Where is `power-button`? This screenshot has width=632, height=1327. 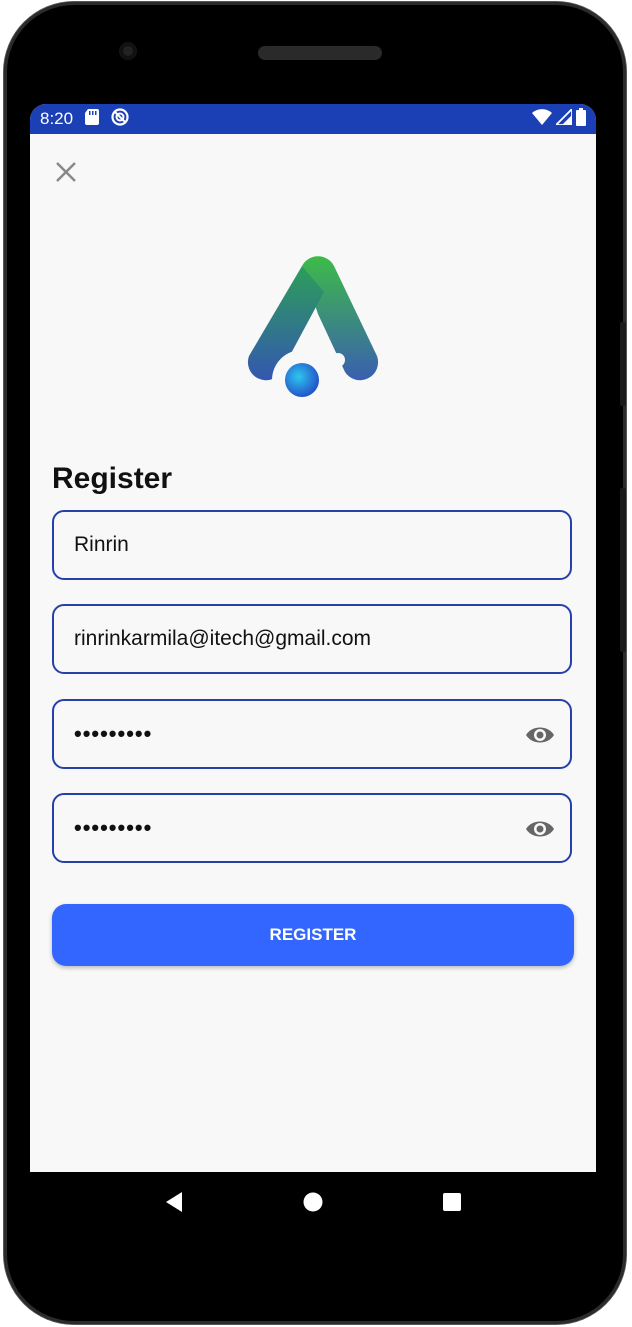
power-button is located at coordinates (623, 570).